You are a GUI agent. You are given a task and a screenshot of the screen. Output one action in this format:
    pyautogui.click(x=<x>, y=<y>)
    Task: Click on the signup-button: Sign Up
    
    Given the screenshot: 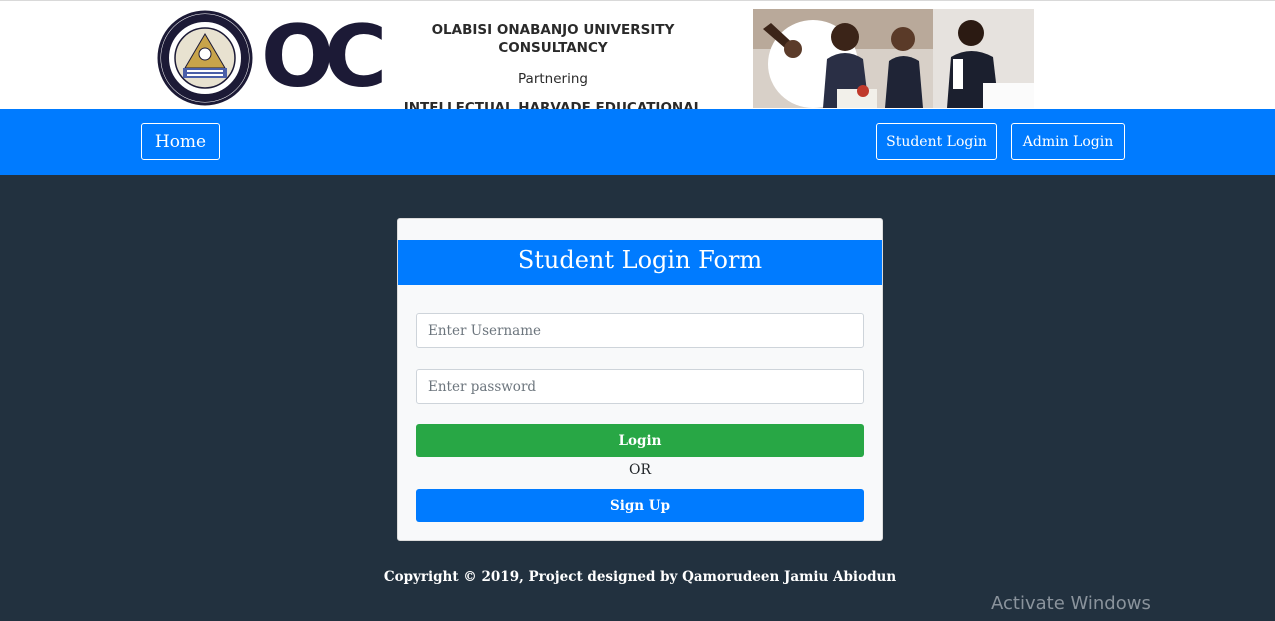 What is the action you would take?
    pyautogui.click(x=640, y=505)
    